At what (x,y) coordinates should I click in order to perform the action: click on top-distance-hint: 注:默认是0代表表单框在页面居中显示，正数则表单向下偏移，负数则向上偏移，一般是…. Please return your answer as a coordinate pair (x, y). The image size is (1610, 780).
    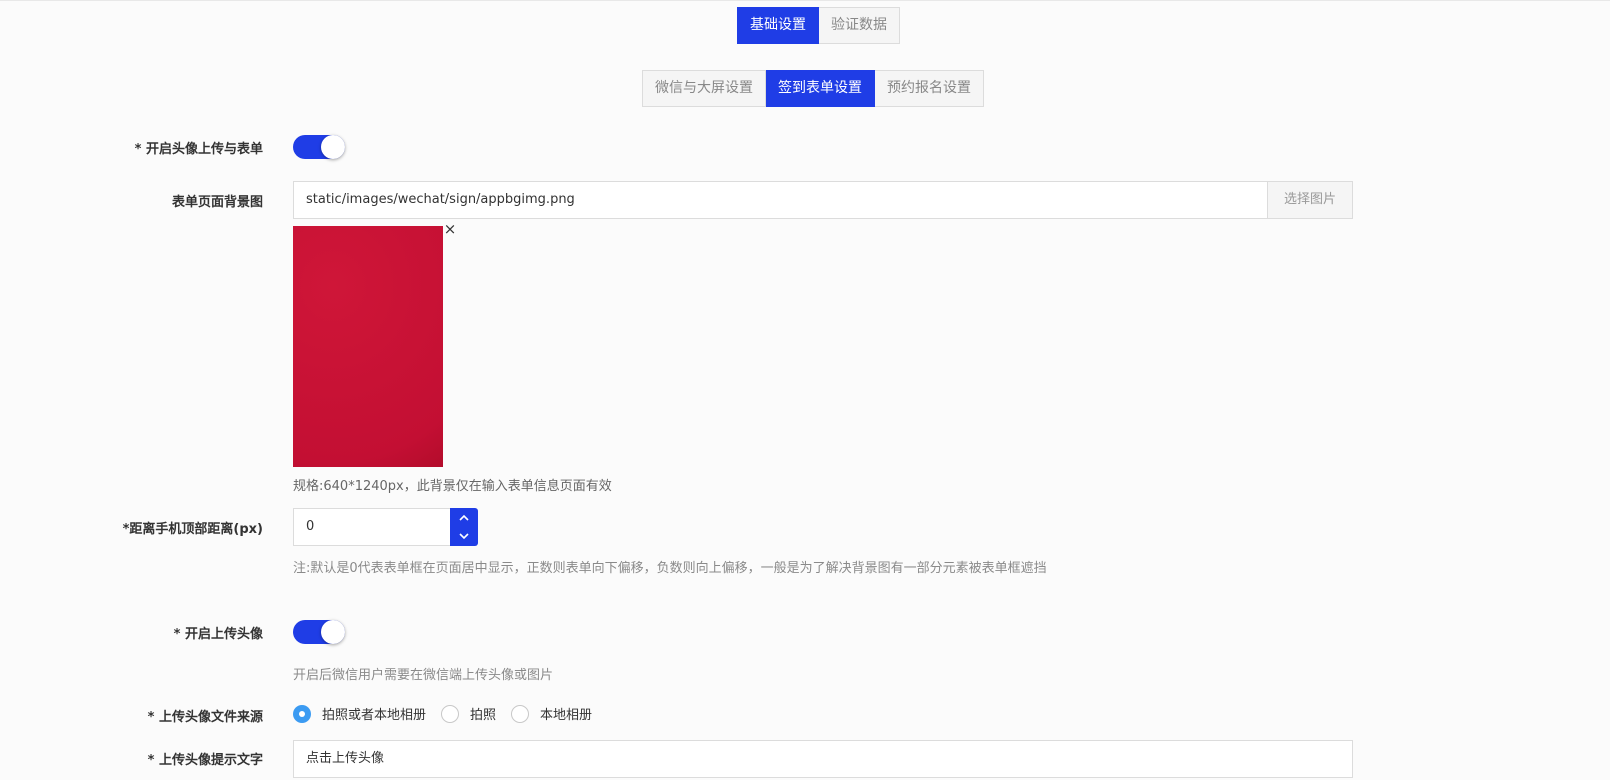
    Looking at the image, I should click on (670, 568).